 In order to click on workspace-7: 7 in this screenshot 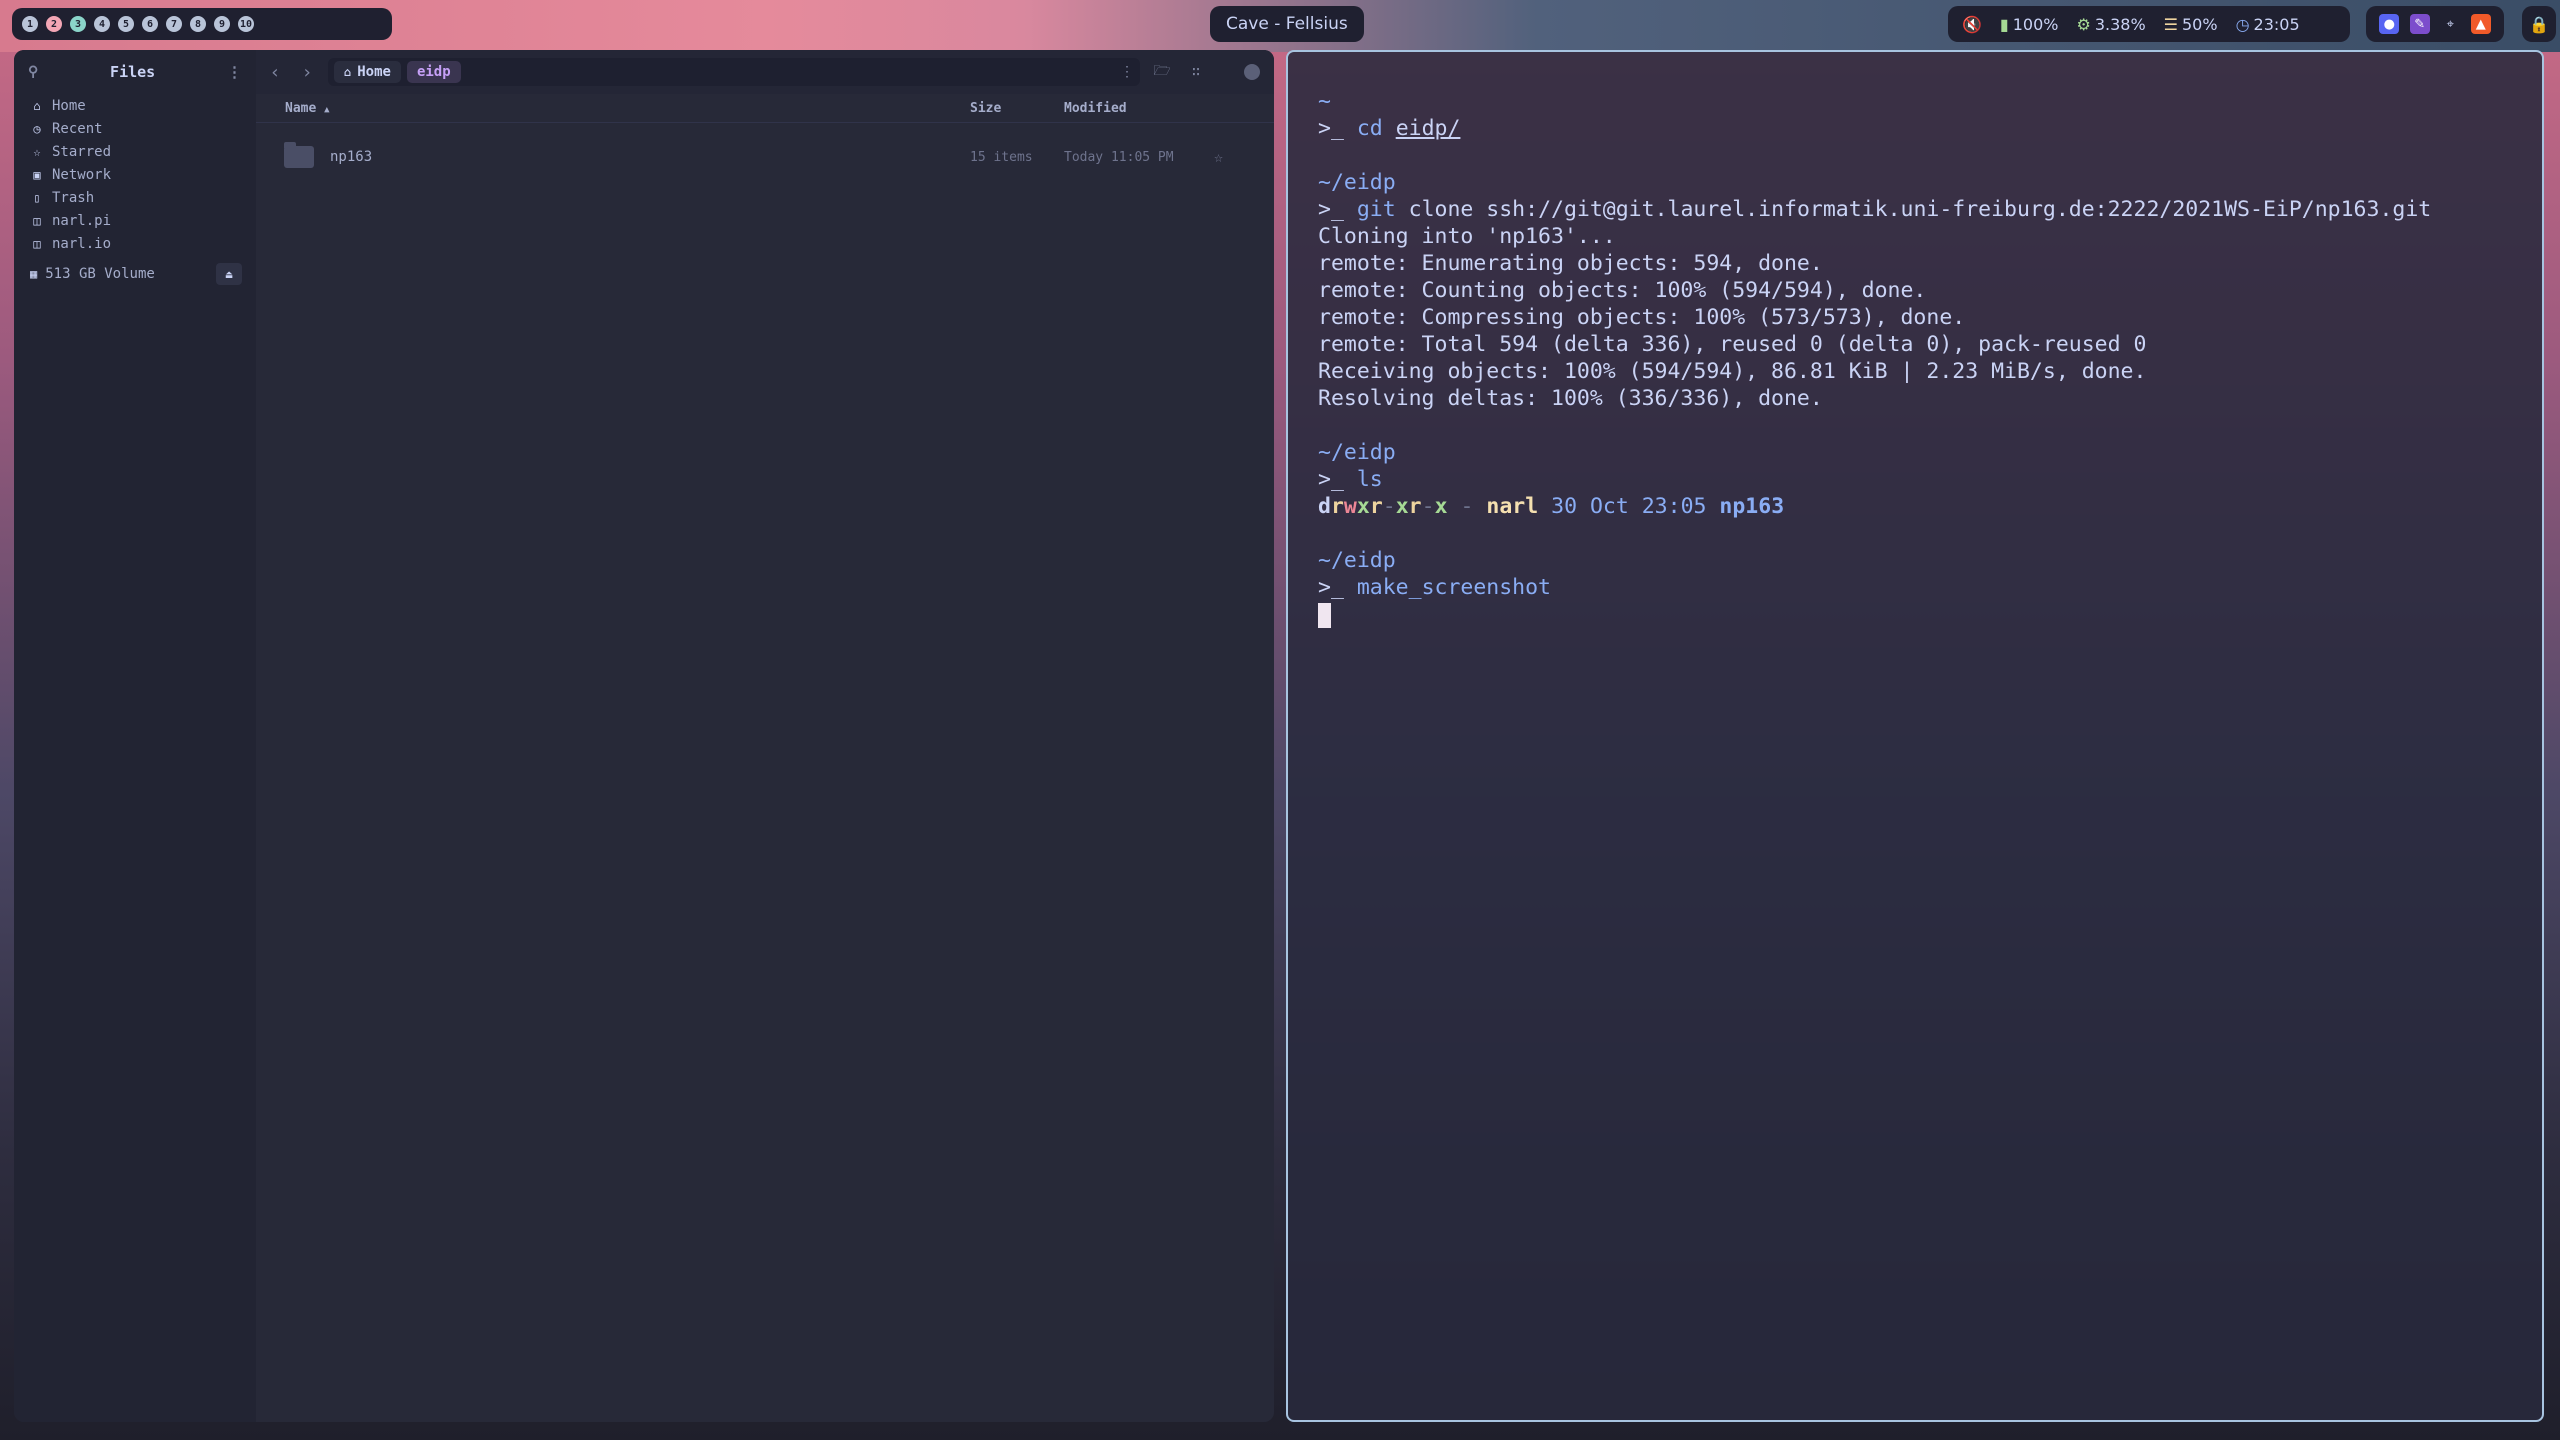, I will do `click(174, 24)`.